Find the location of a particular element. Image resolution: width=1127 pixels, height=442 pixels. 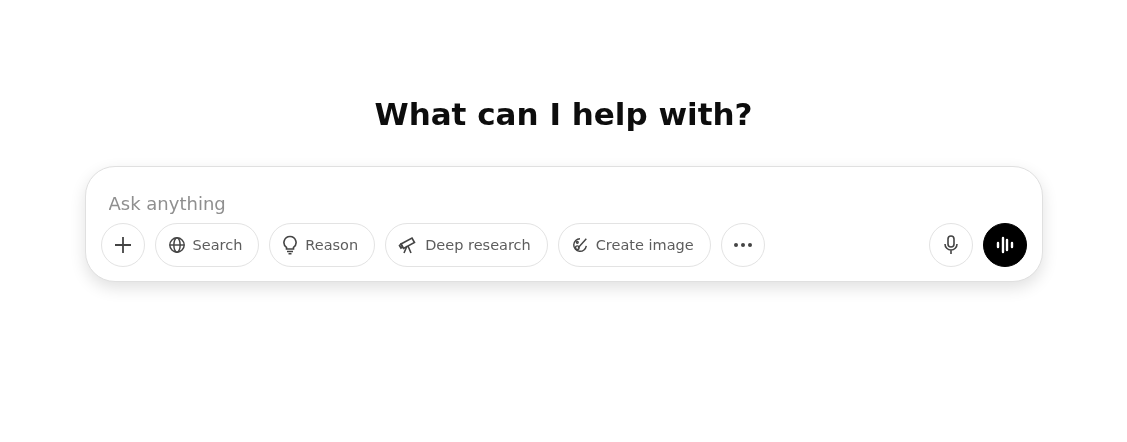

brush-icon is located at coordinates (579, 245).